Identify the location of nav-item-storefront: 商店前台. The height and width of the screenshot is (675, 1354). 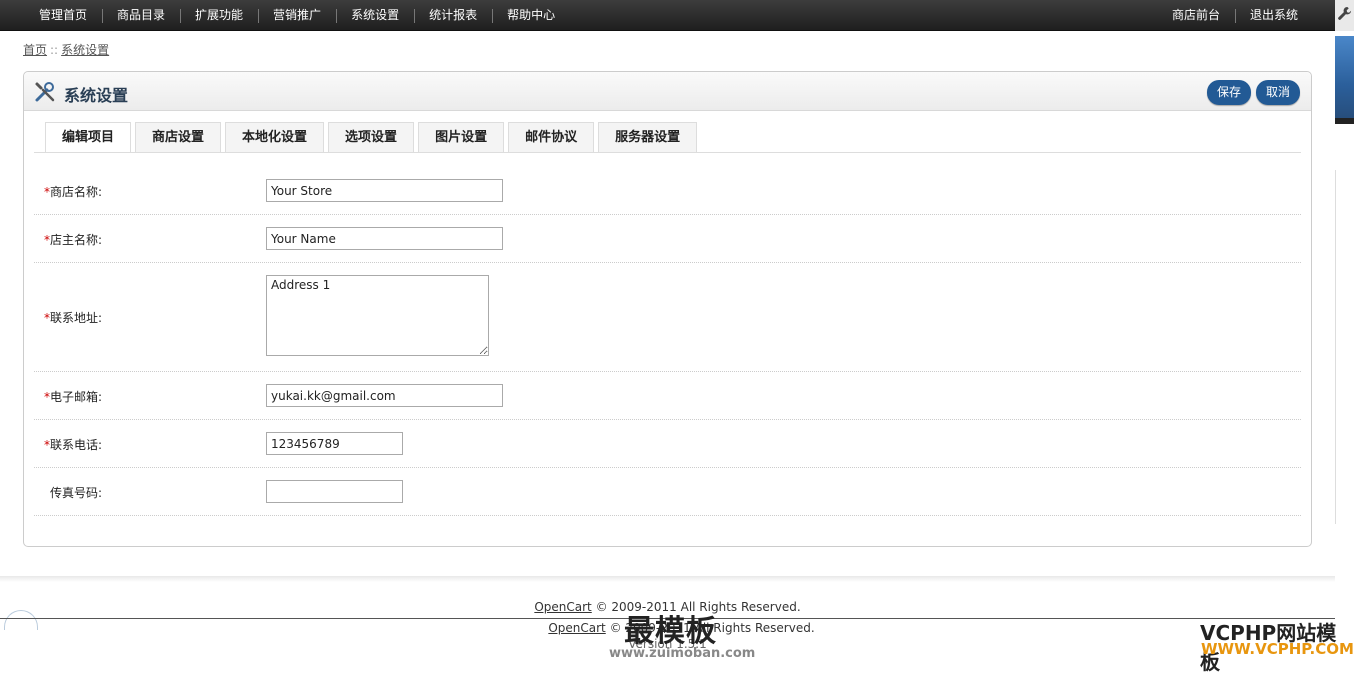
(1196, 15).